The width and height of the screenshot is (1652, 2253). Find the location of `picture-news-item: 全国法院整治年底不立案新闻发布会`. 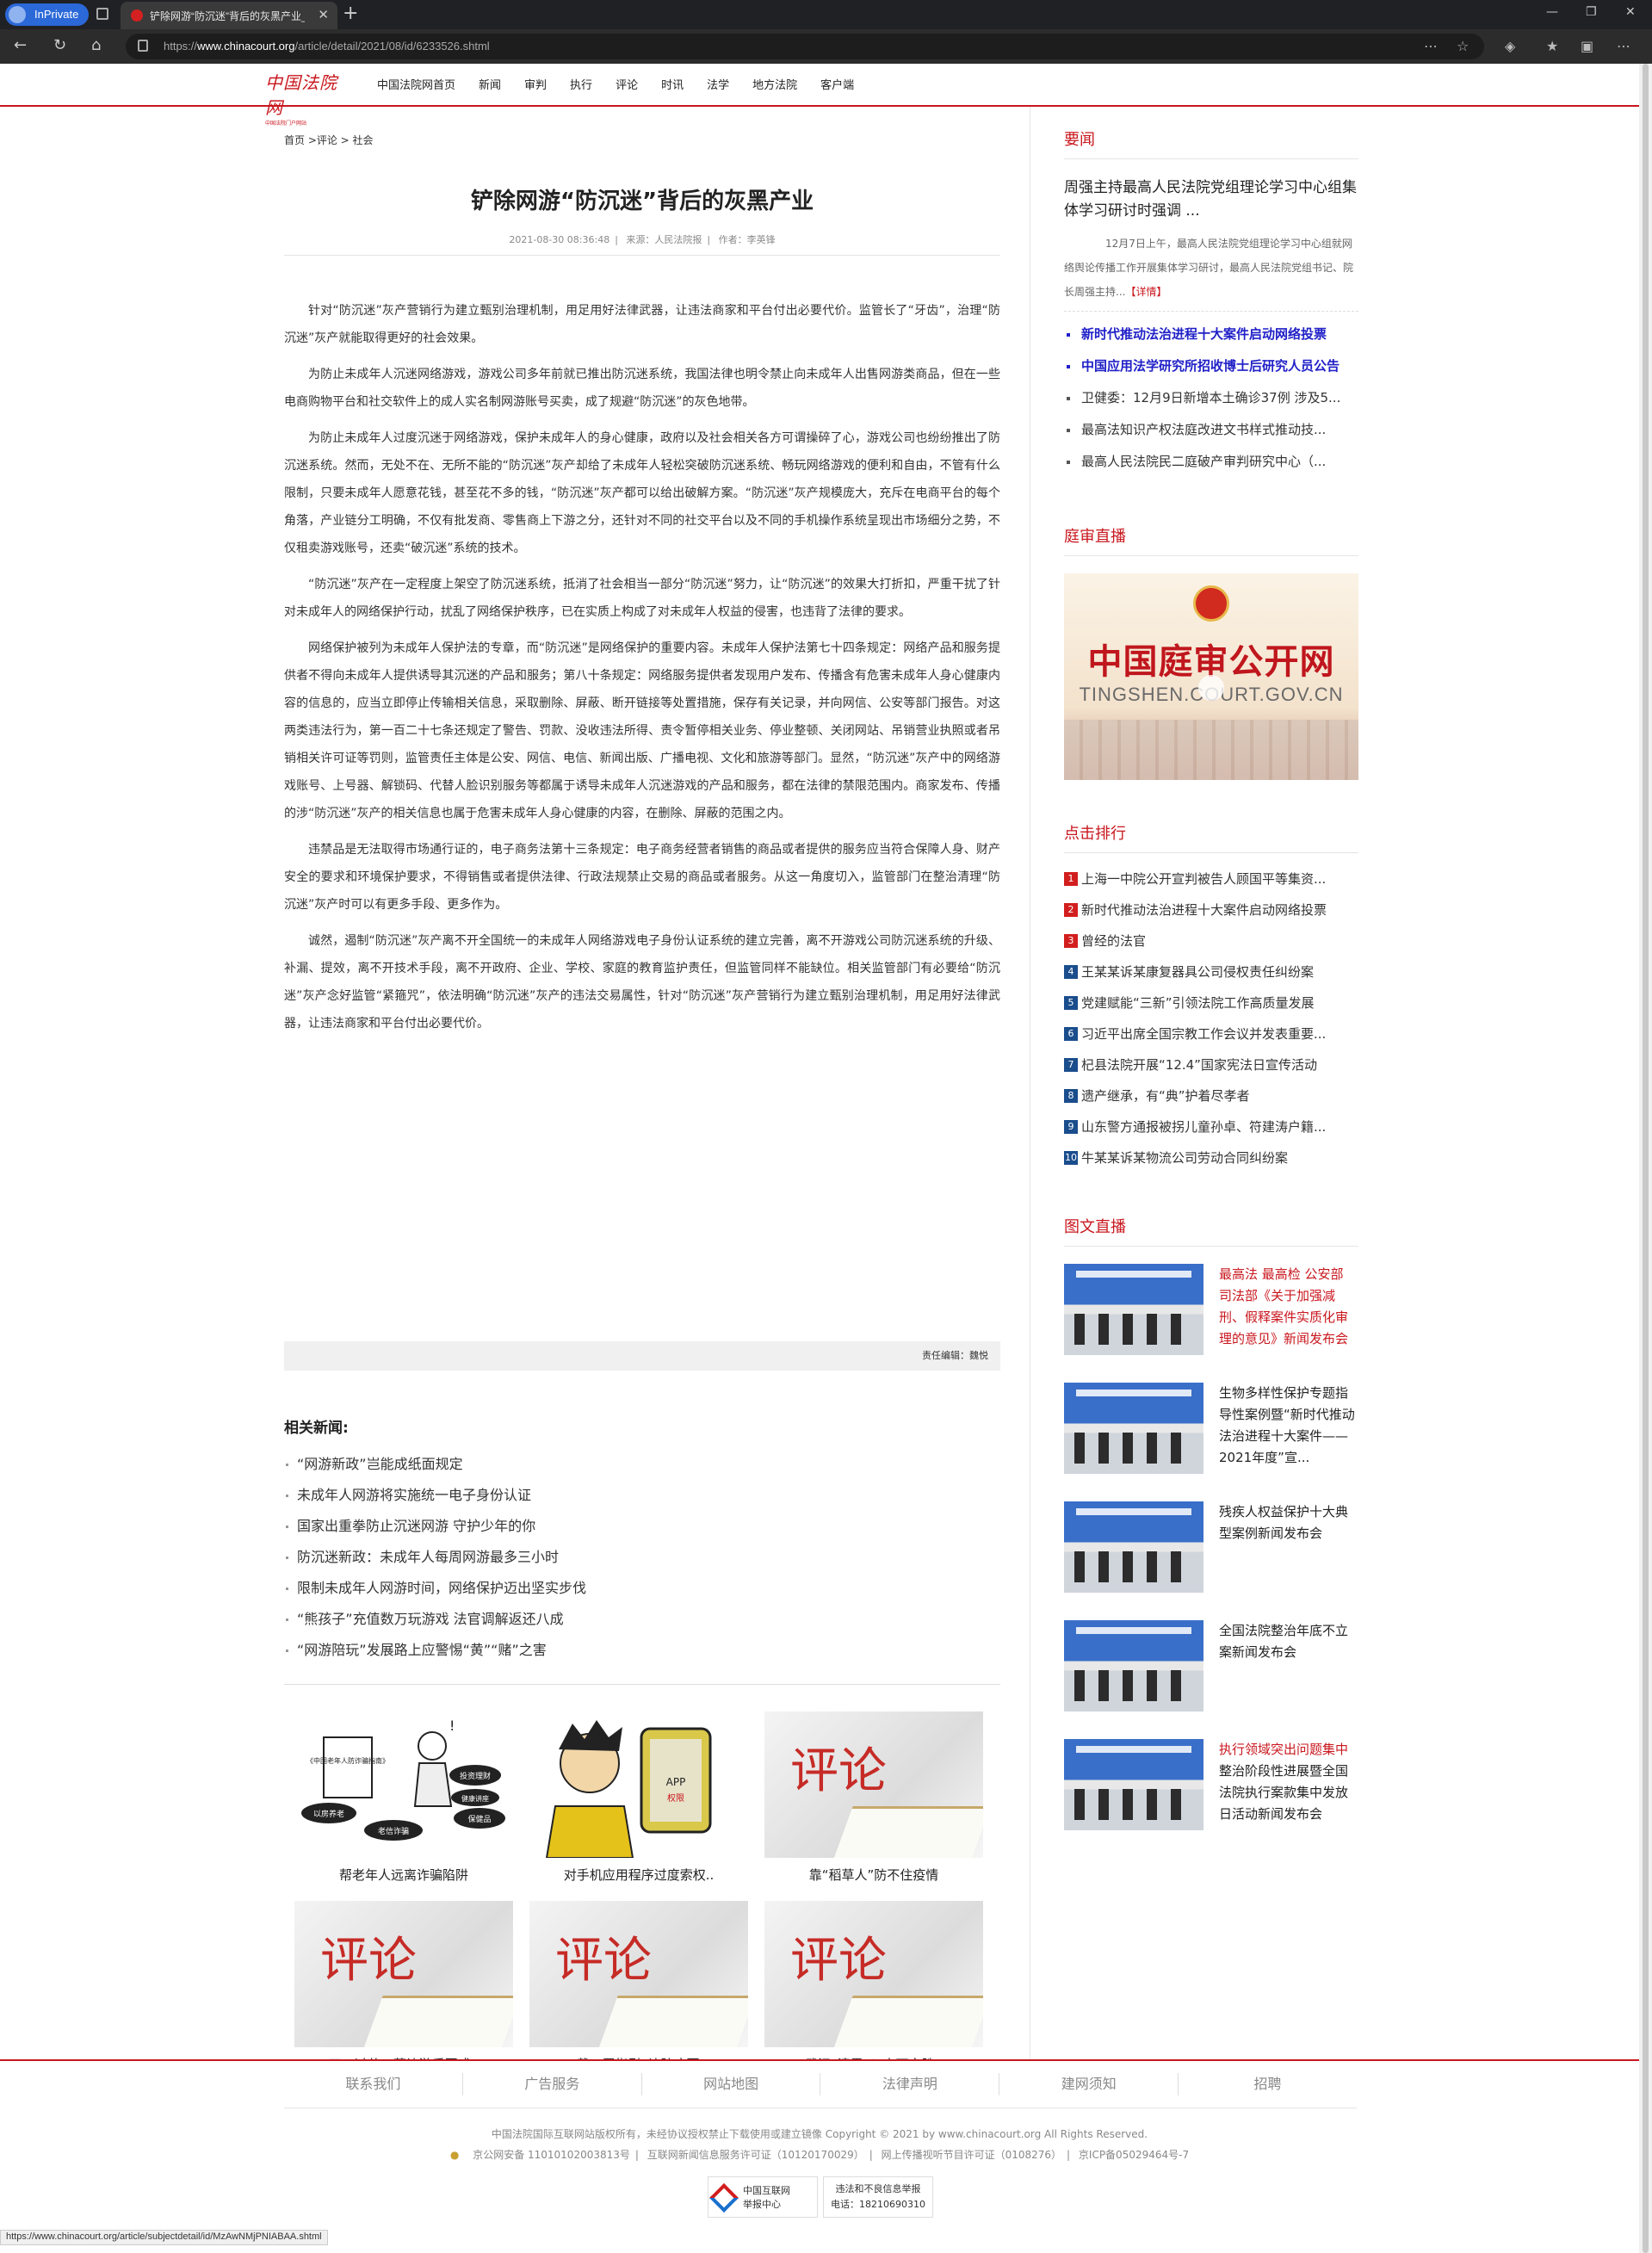

picture-news-item: 全国法院整治年底不立案新闻发布会 is located at coordinates (1211, 1679).